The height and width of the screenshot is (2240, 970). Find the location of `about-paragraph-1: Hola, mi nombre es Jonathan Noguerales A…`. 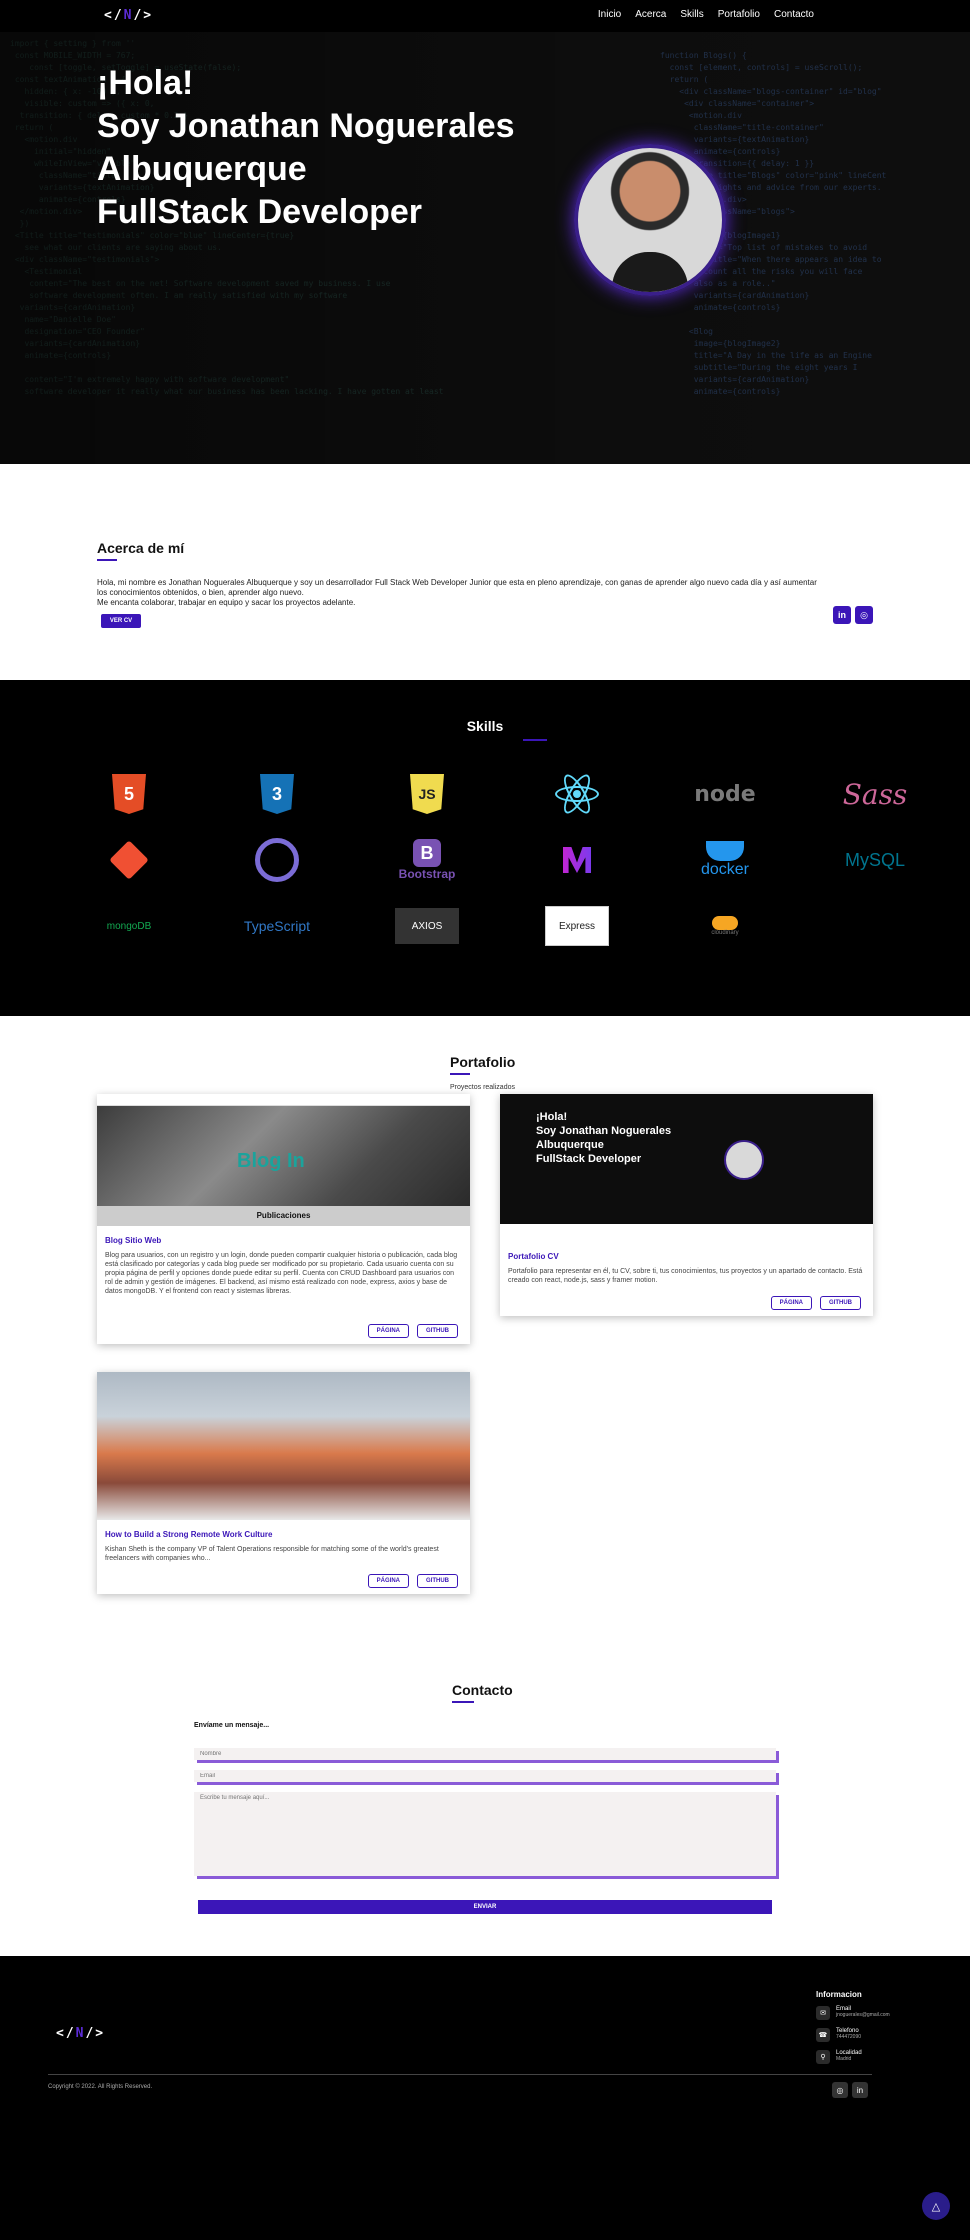

about-paragraph-1: Hola, mi nombre es Jonathan Noguerales A… is located at coordinates (457, 587).